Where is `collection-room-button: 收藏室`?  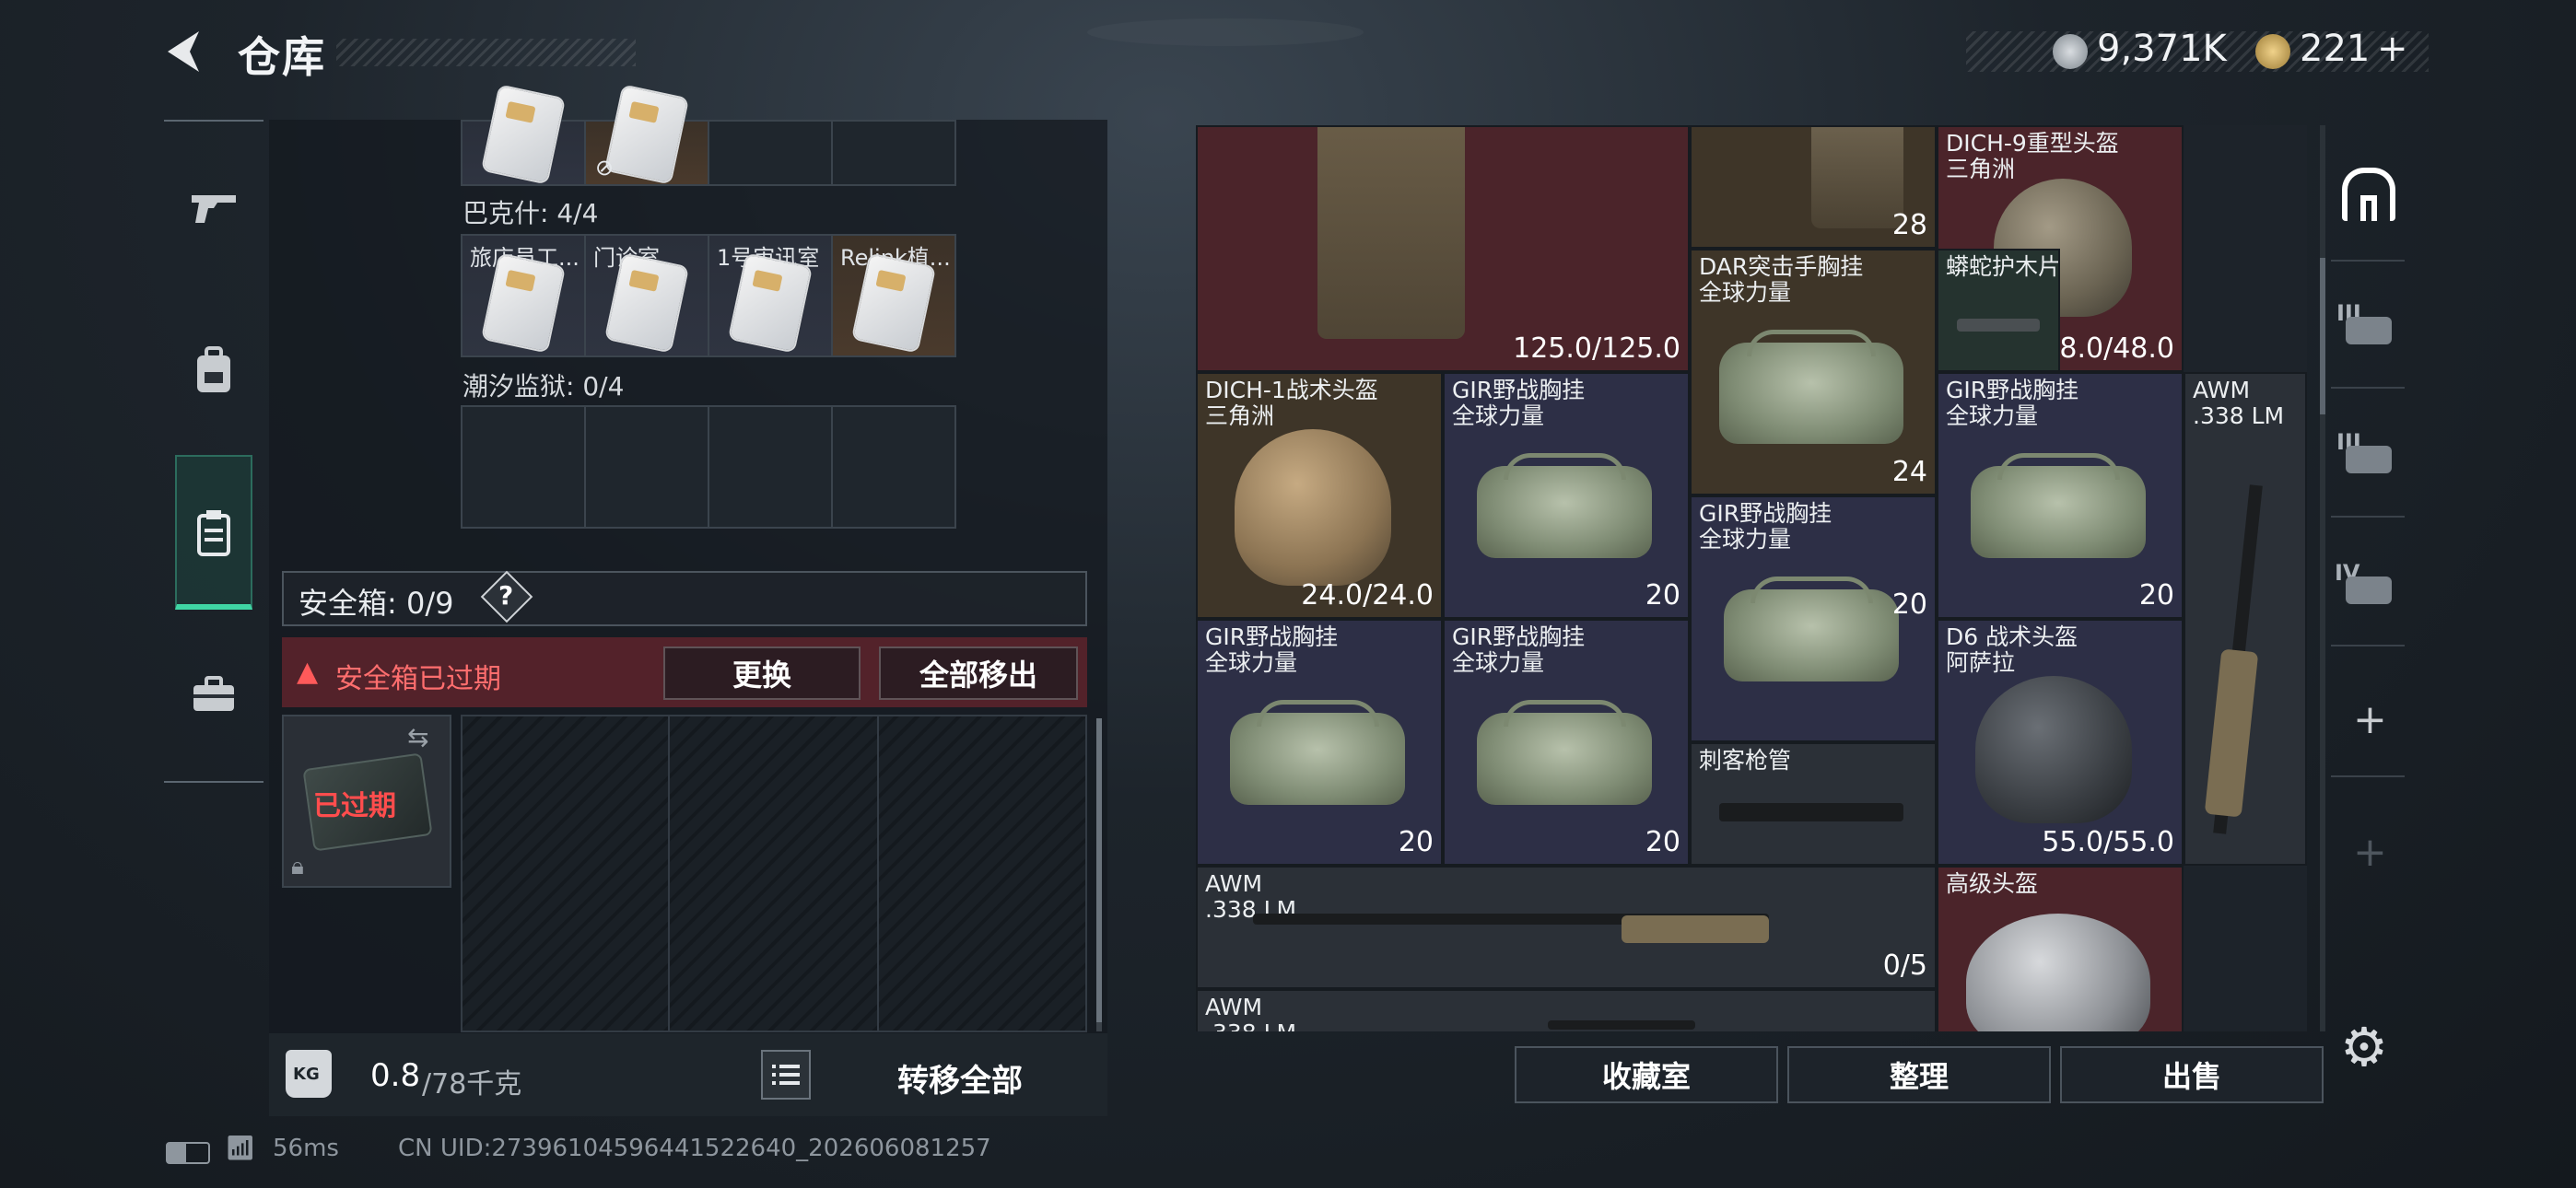 collection-room-button: 收藏室 is located at coordinates (1646, 1074).